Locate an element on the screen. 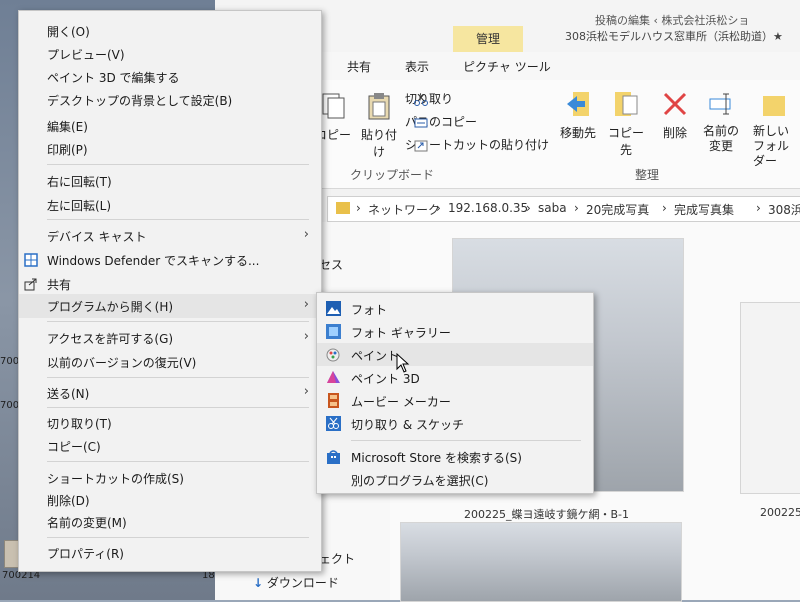 The width and height of the screenshot is (800, 602). delete-x-icon is located at coordinates (675, 104).